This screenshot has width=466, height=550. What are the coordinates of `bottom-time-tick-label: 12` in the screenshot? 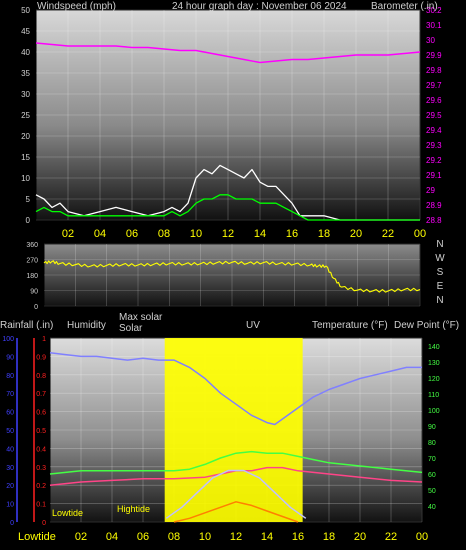 It's located at (236, 537).